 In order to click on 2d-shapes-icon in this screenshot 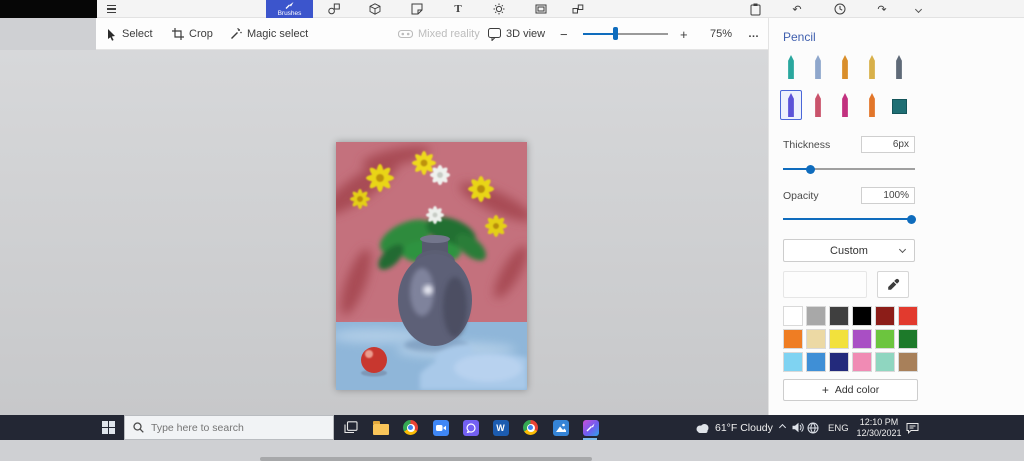, I will do `click(334, 9)`.